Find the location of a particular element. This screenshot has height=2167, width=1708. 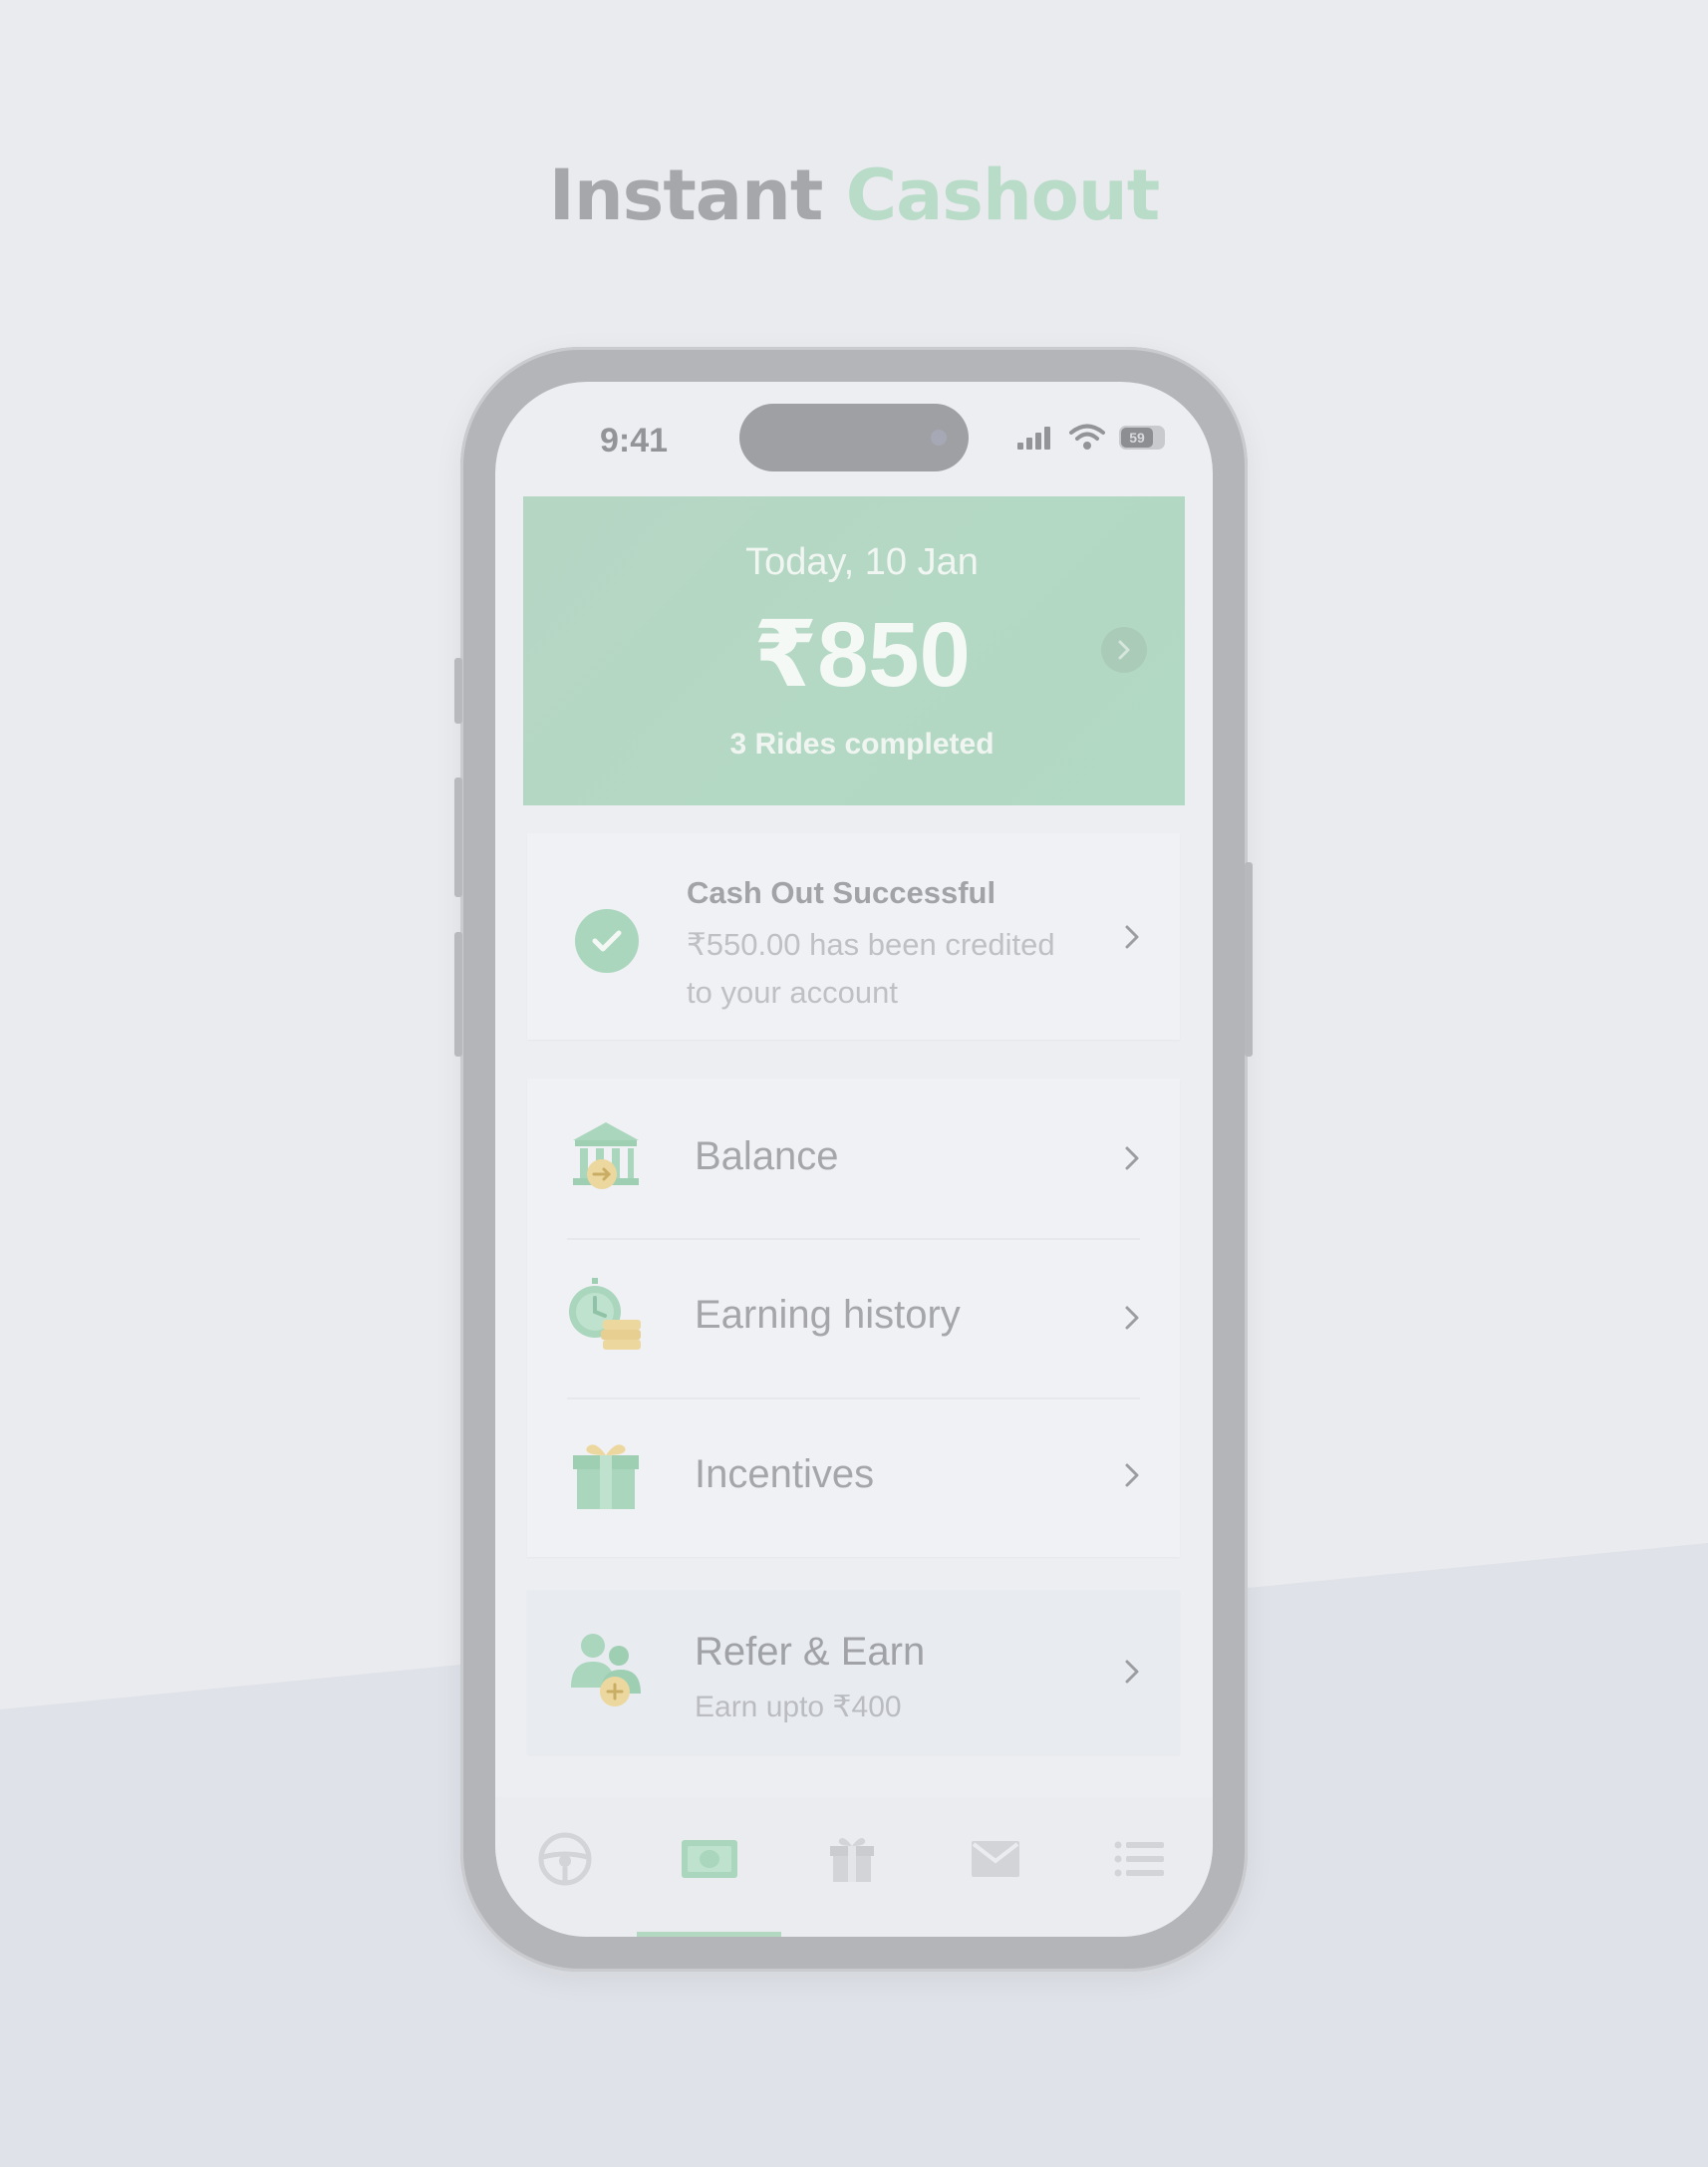

menu-item-balance: Balance is located at coordinates (853, 1159).